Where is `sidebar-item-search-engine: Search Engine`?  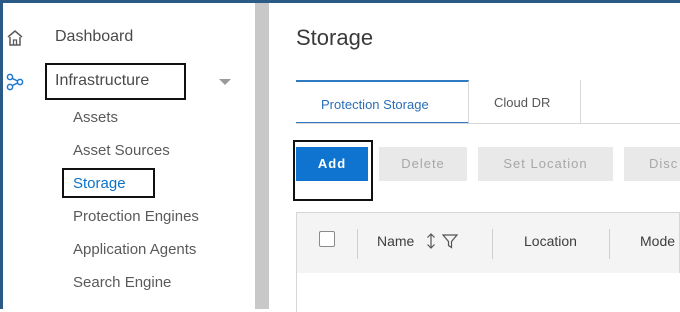 sidebar-item-search-engine: Search Engine is located at coordinates (122, 282).